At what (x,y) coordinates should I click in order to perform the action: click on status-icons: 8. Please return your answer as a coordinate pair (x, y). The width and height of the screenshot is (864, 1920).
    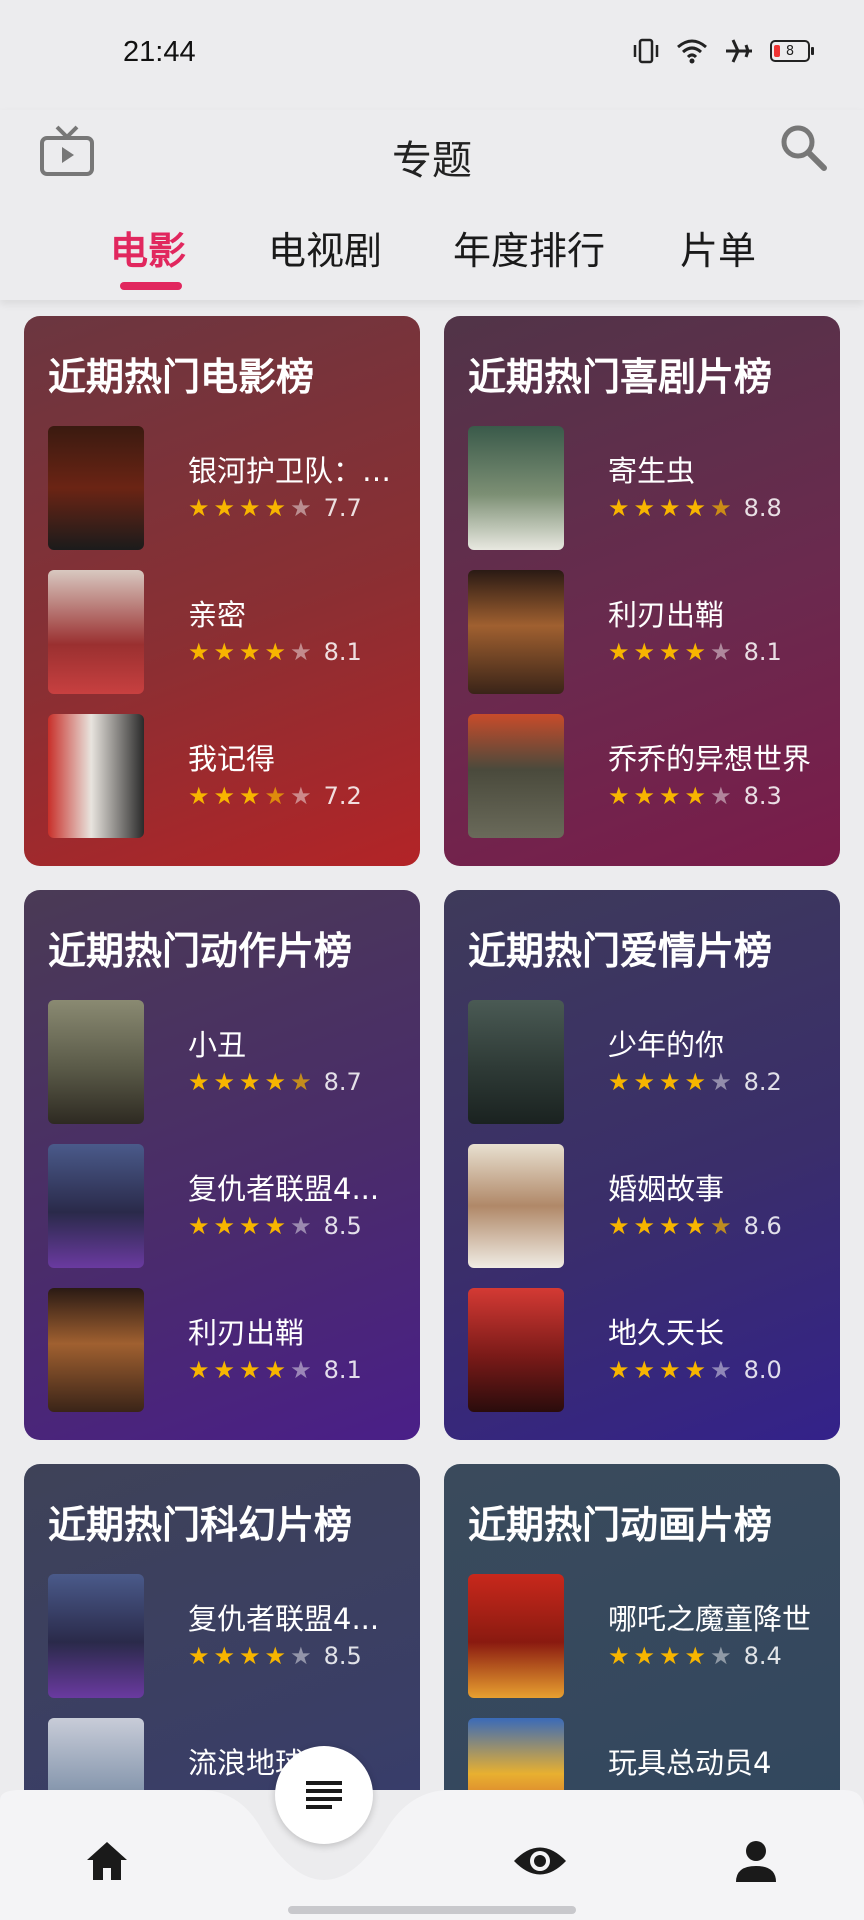
    Looking at the image, I should click on (723, 51).